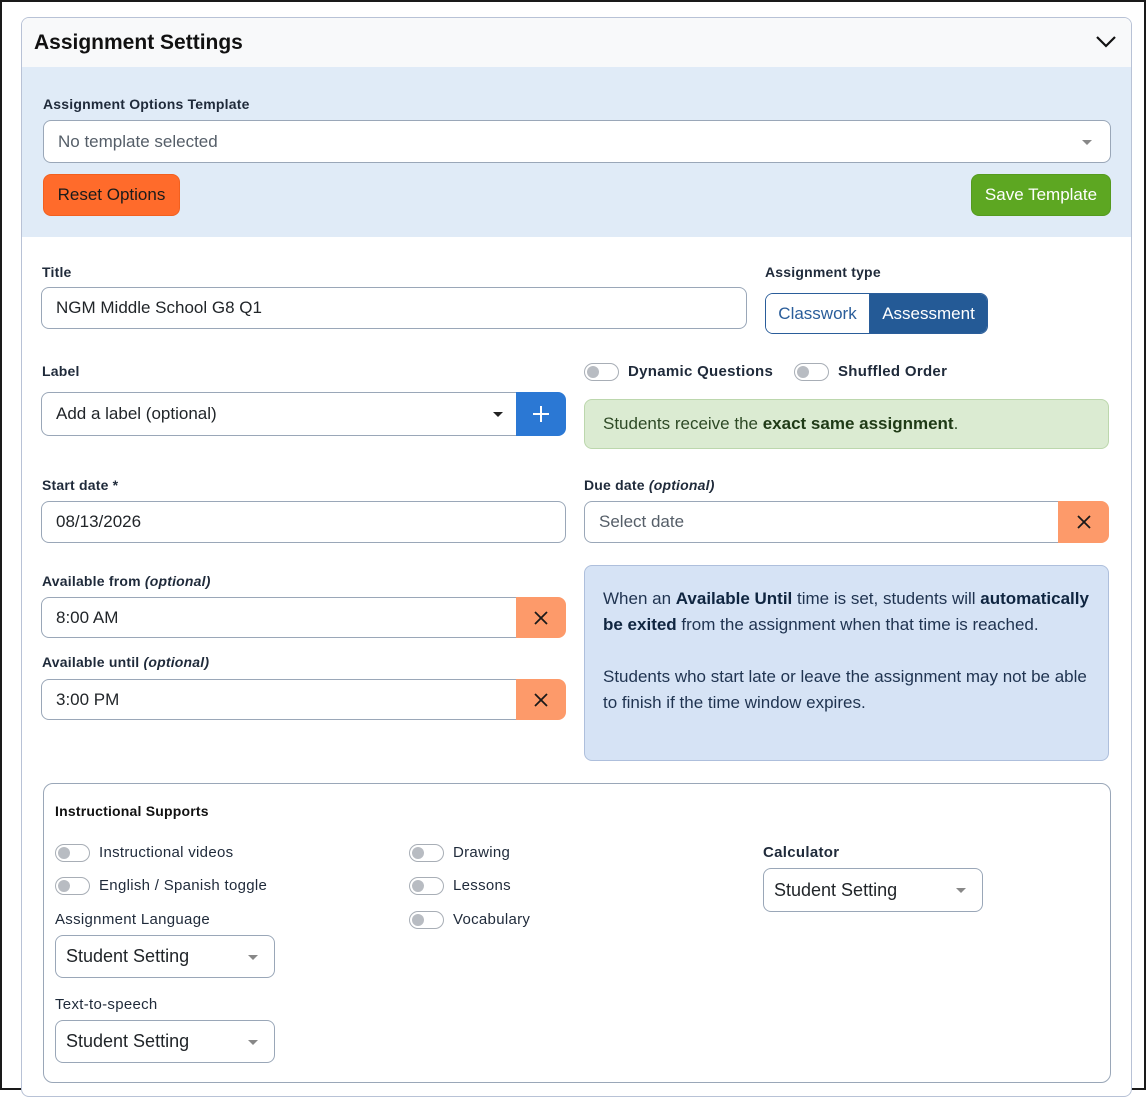 Image resolution: width=1146 pixels, height=1097 pixels. Describe the element at coordinates (683, 423) in the screenshot. I see `alert-text: Students receive the` at that location.